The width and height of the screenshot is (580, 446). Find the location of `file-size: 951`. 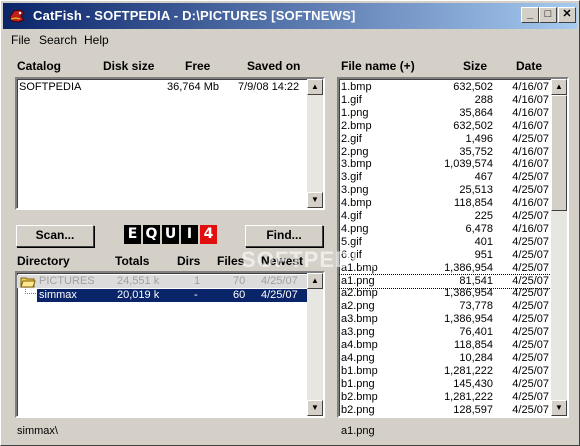

file-size: 951 is located at coordinates (483, 254).